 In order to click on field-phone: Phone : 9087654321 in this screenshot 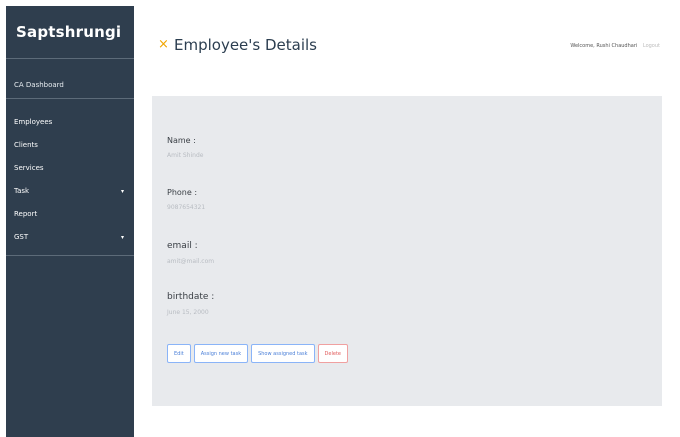, I will do `click(186, 199)`.